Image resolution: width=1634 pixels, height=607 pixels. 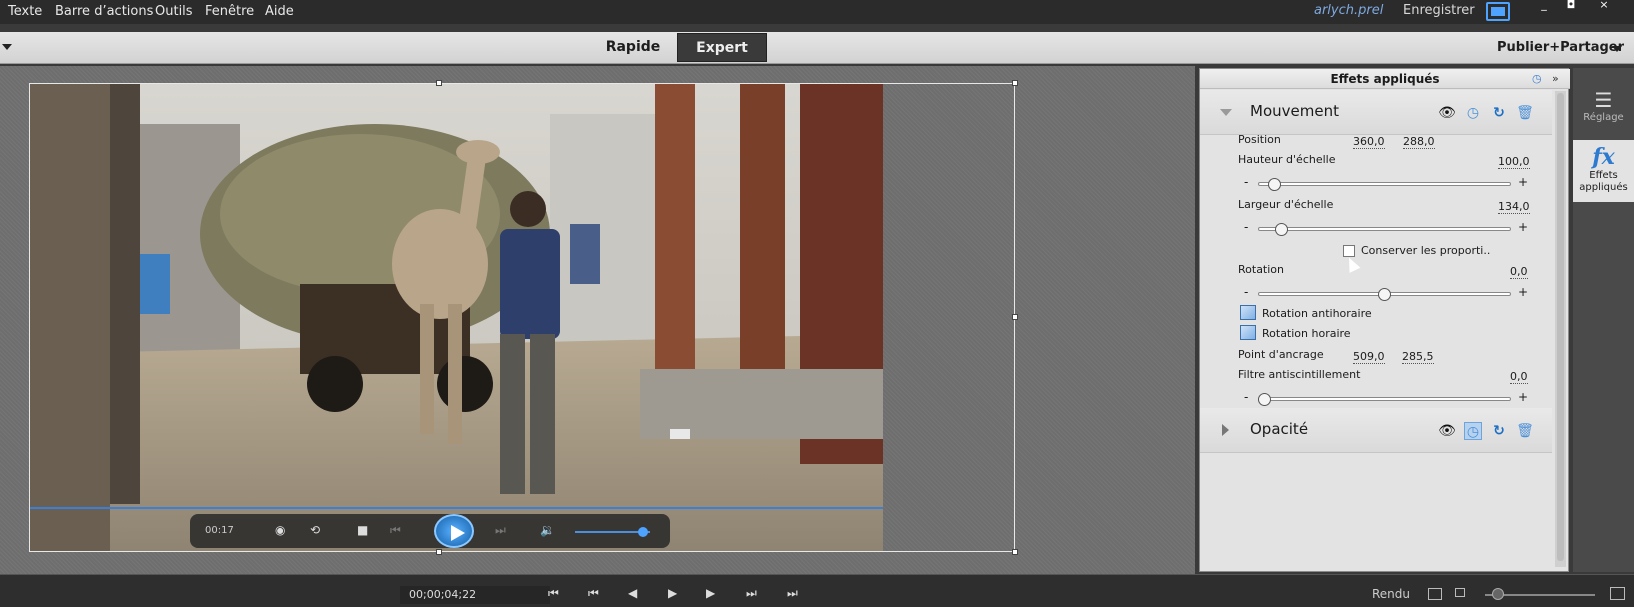 What do you see at coordinates (710, 593) in the screenshot?
I see `step-forward-icon: ▶` at bounding box center [710, 593].